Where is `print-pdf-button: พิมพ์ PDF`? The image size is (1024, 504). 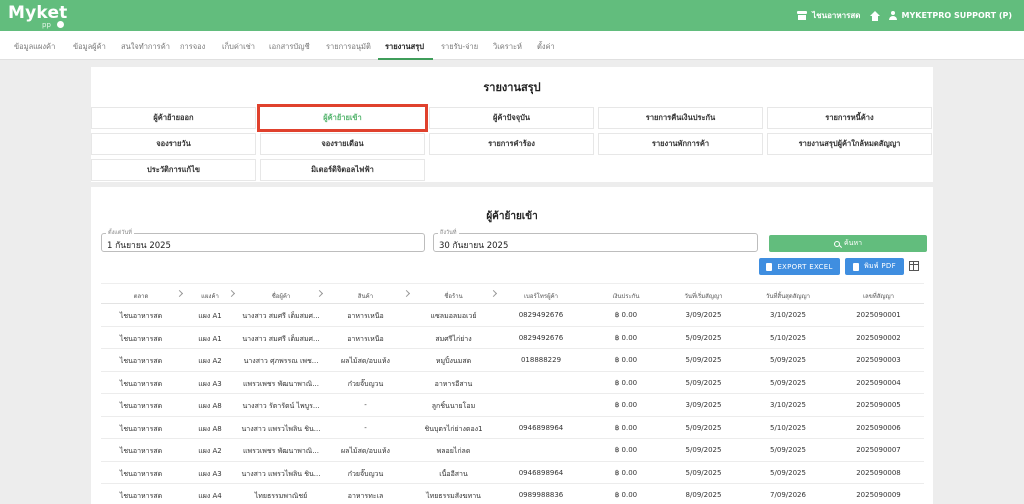
print-pdf-button: พิมพ์ PDF is located at coordinates (874, 266).